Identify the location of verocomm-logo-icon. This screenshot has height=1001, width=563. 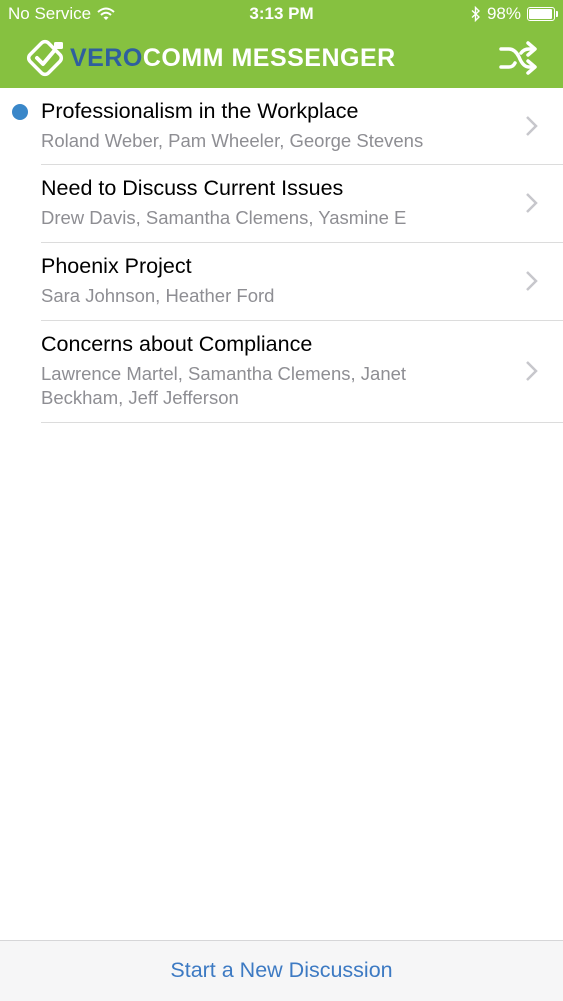
(45, 58).